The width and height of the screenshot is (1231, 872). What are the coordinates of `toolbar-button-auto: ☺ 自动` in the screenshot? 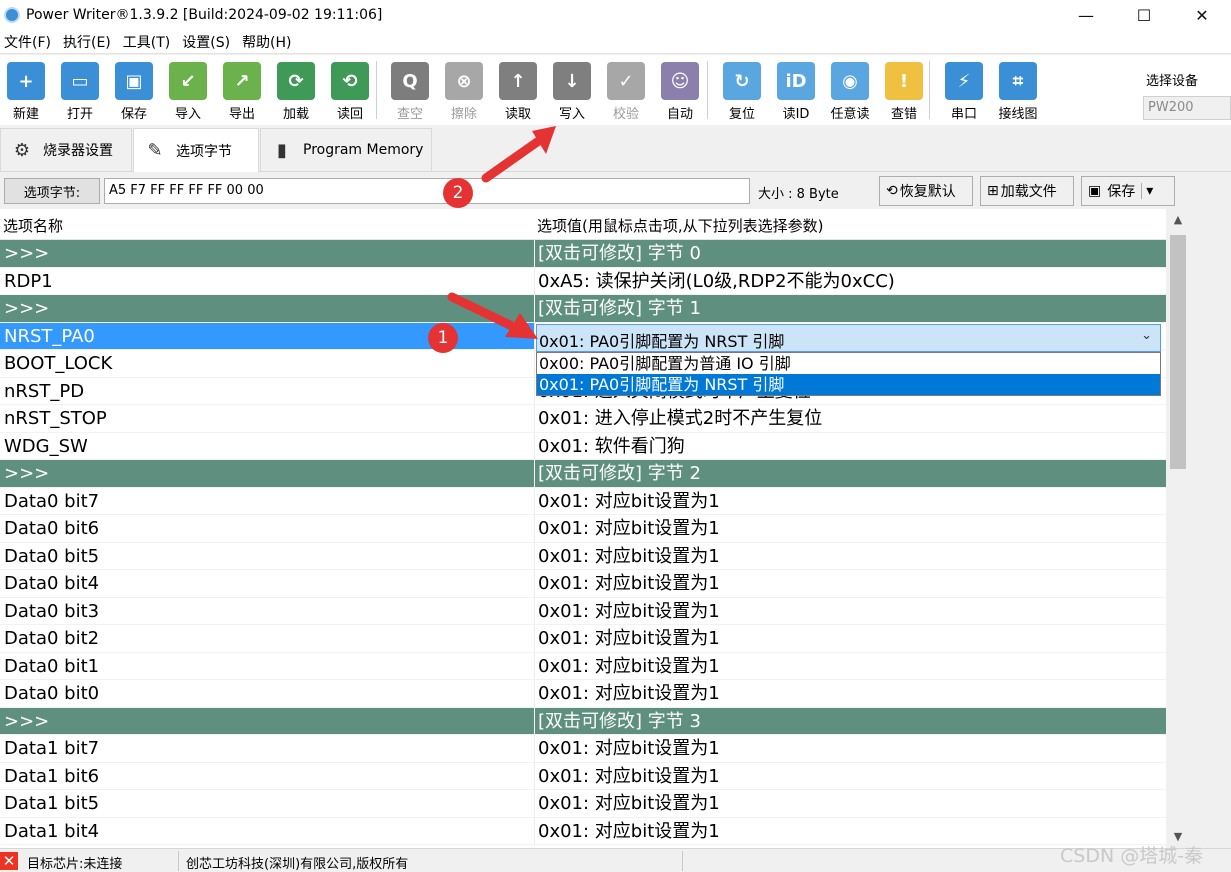 It's located at (680, 92).